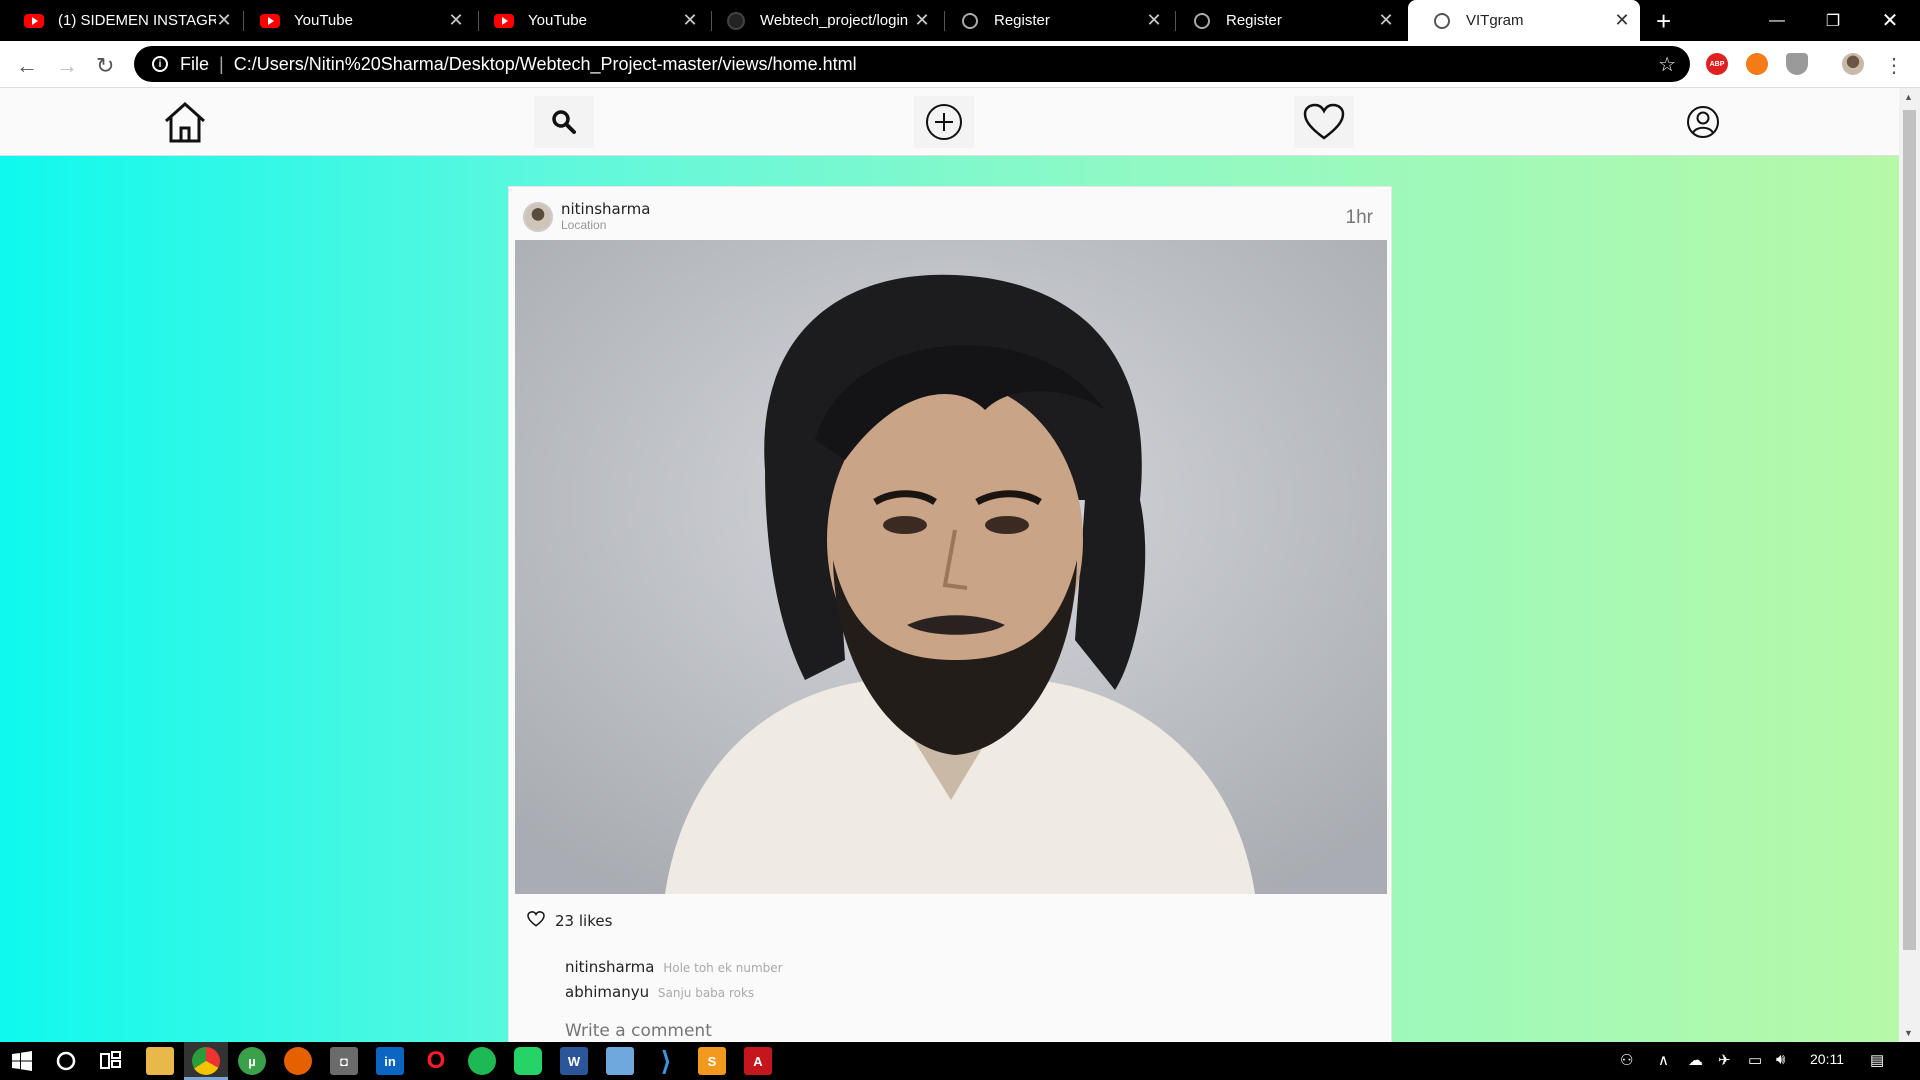 The image size is (1920, 1080). Describe the element at coordinates (1833, 20) in the screenshot. I see `restore-button: ❐` at that location.